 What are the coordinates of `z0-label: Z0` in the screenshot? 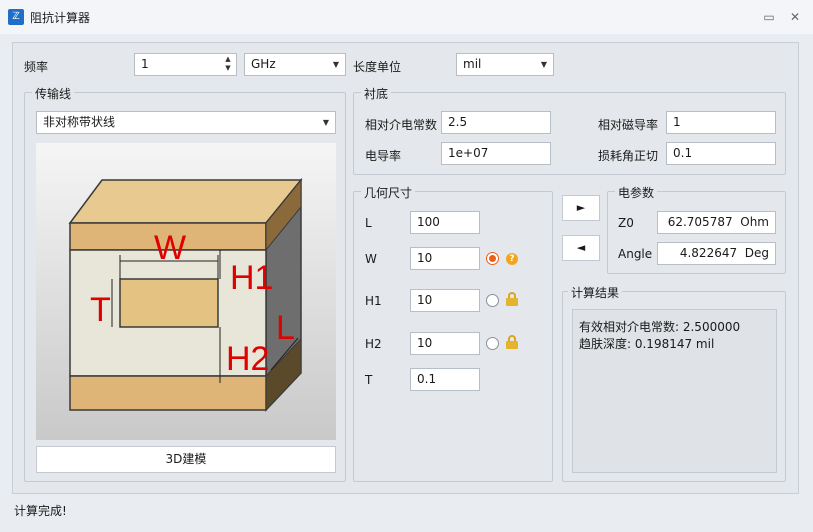 It's located at (626, 223).